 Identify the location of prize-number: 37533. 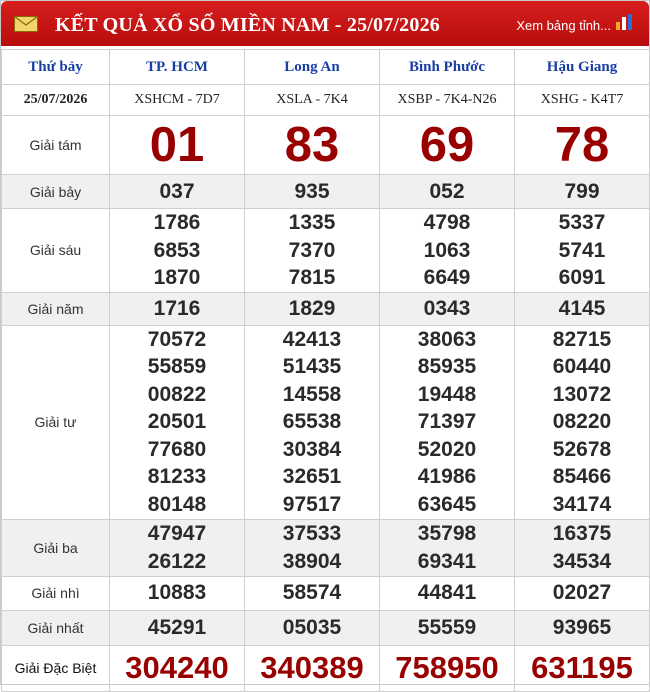
(312, 533).